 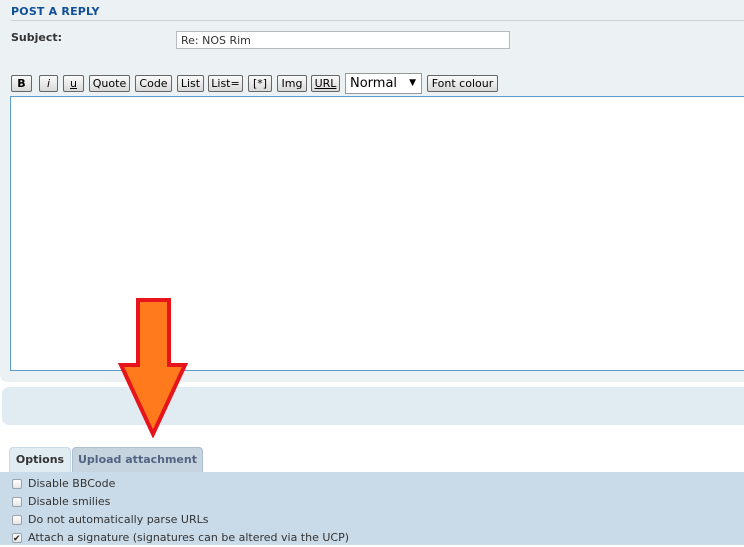 I want to click on checkbox-disable-bbcode, so click(x=17, y=484).